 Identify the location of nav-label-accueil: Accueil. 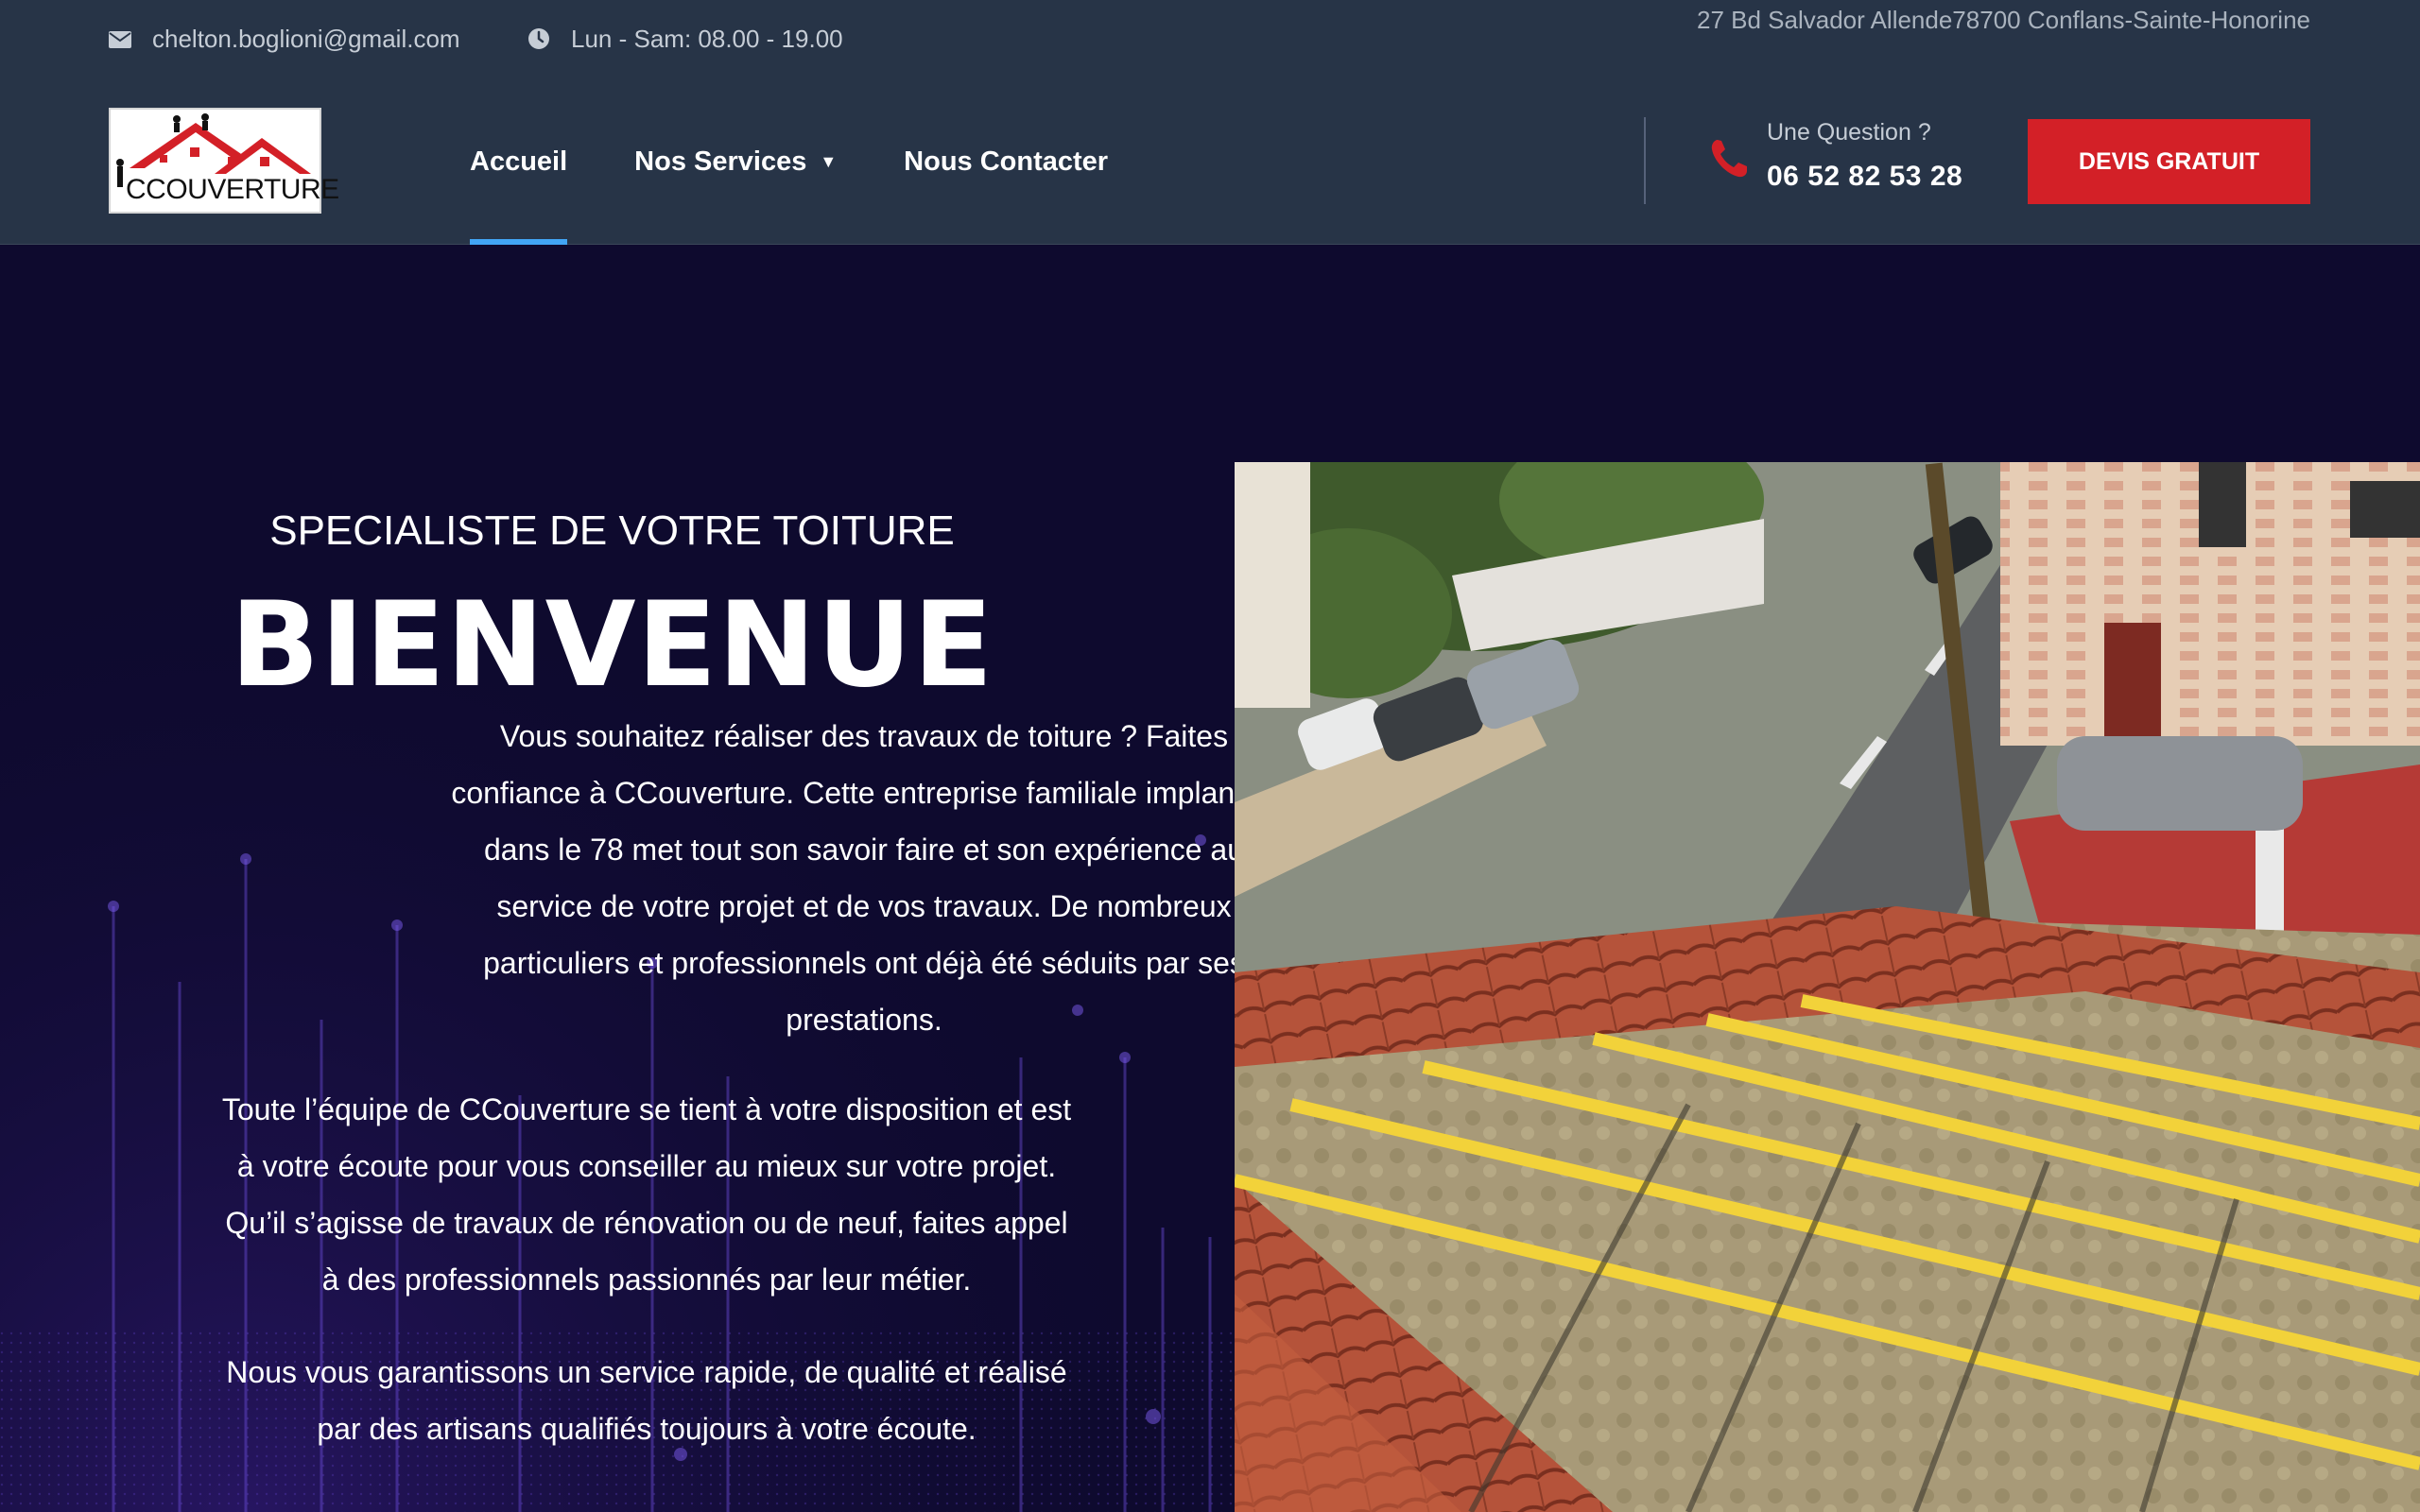
(518, 162).